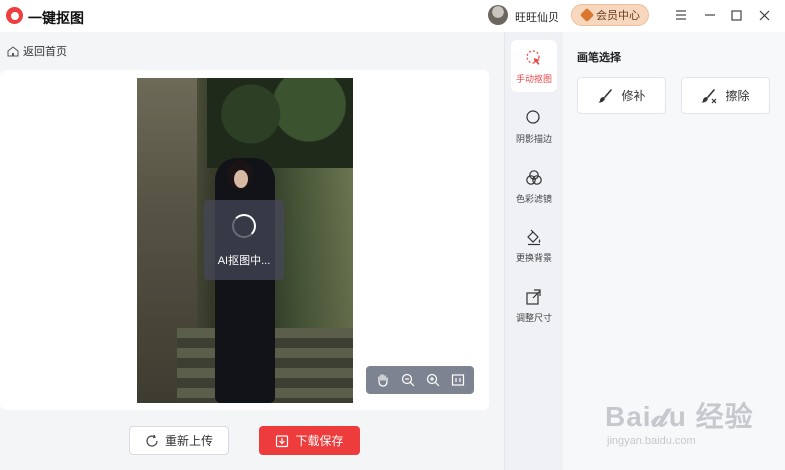 Image resolution: width=785 pixels, height=470 pixels. Describe the element at coordinates (319, 441) in the screenshot. I see `download-label: 下载保存` at that location.